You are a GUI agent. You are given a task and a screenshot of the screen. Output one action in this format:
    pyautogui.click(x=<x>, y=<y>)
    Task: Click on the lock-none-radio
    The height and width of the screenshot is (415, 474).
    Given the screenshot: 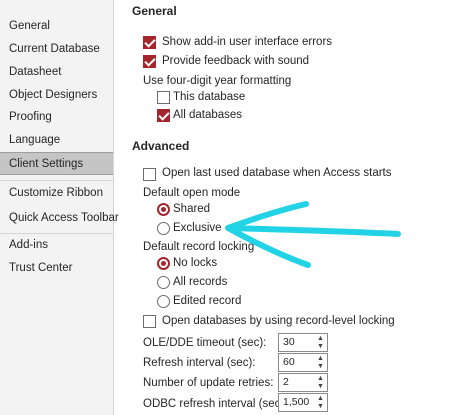 What is the action you would take?
    pyautogui.click(x=163, y=263)
    